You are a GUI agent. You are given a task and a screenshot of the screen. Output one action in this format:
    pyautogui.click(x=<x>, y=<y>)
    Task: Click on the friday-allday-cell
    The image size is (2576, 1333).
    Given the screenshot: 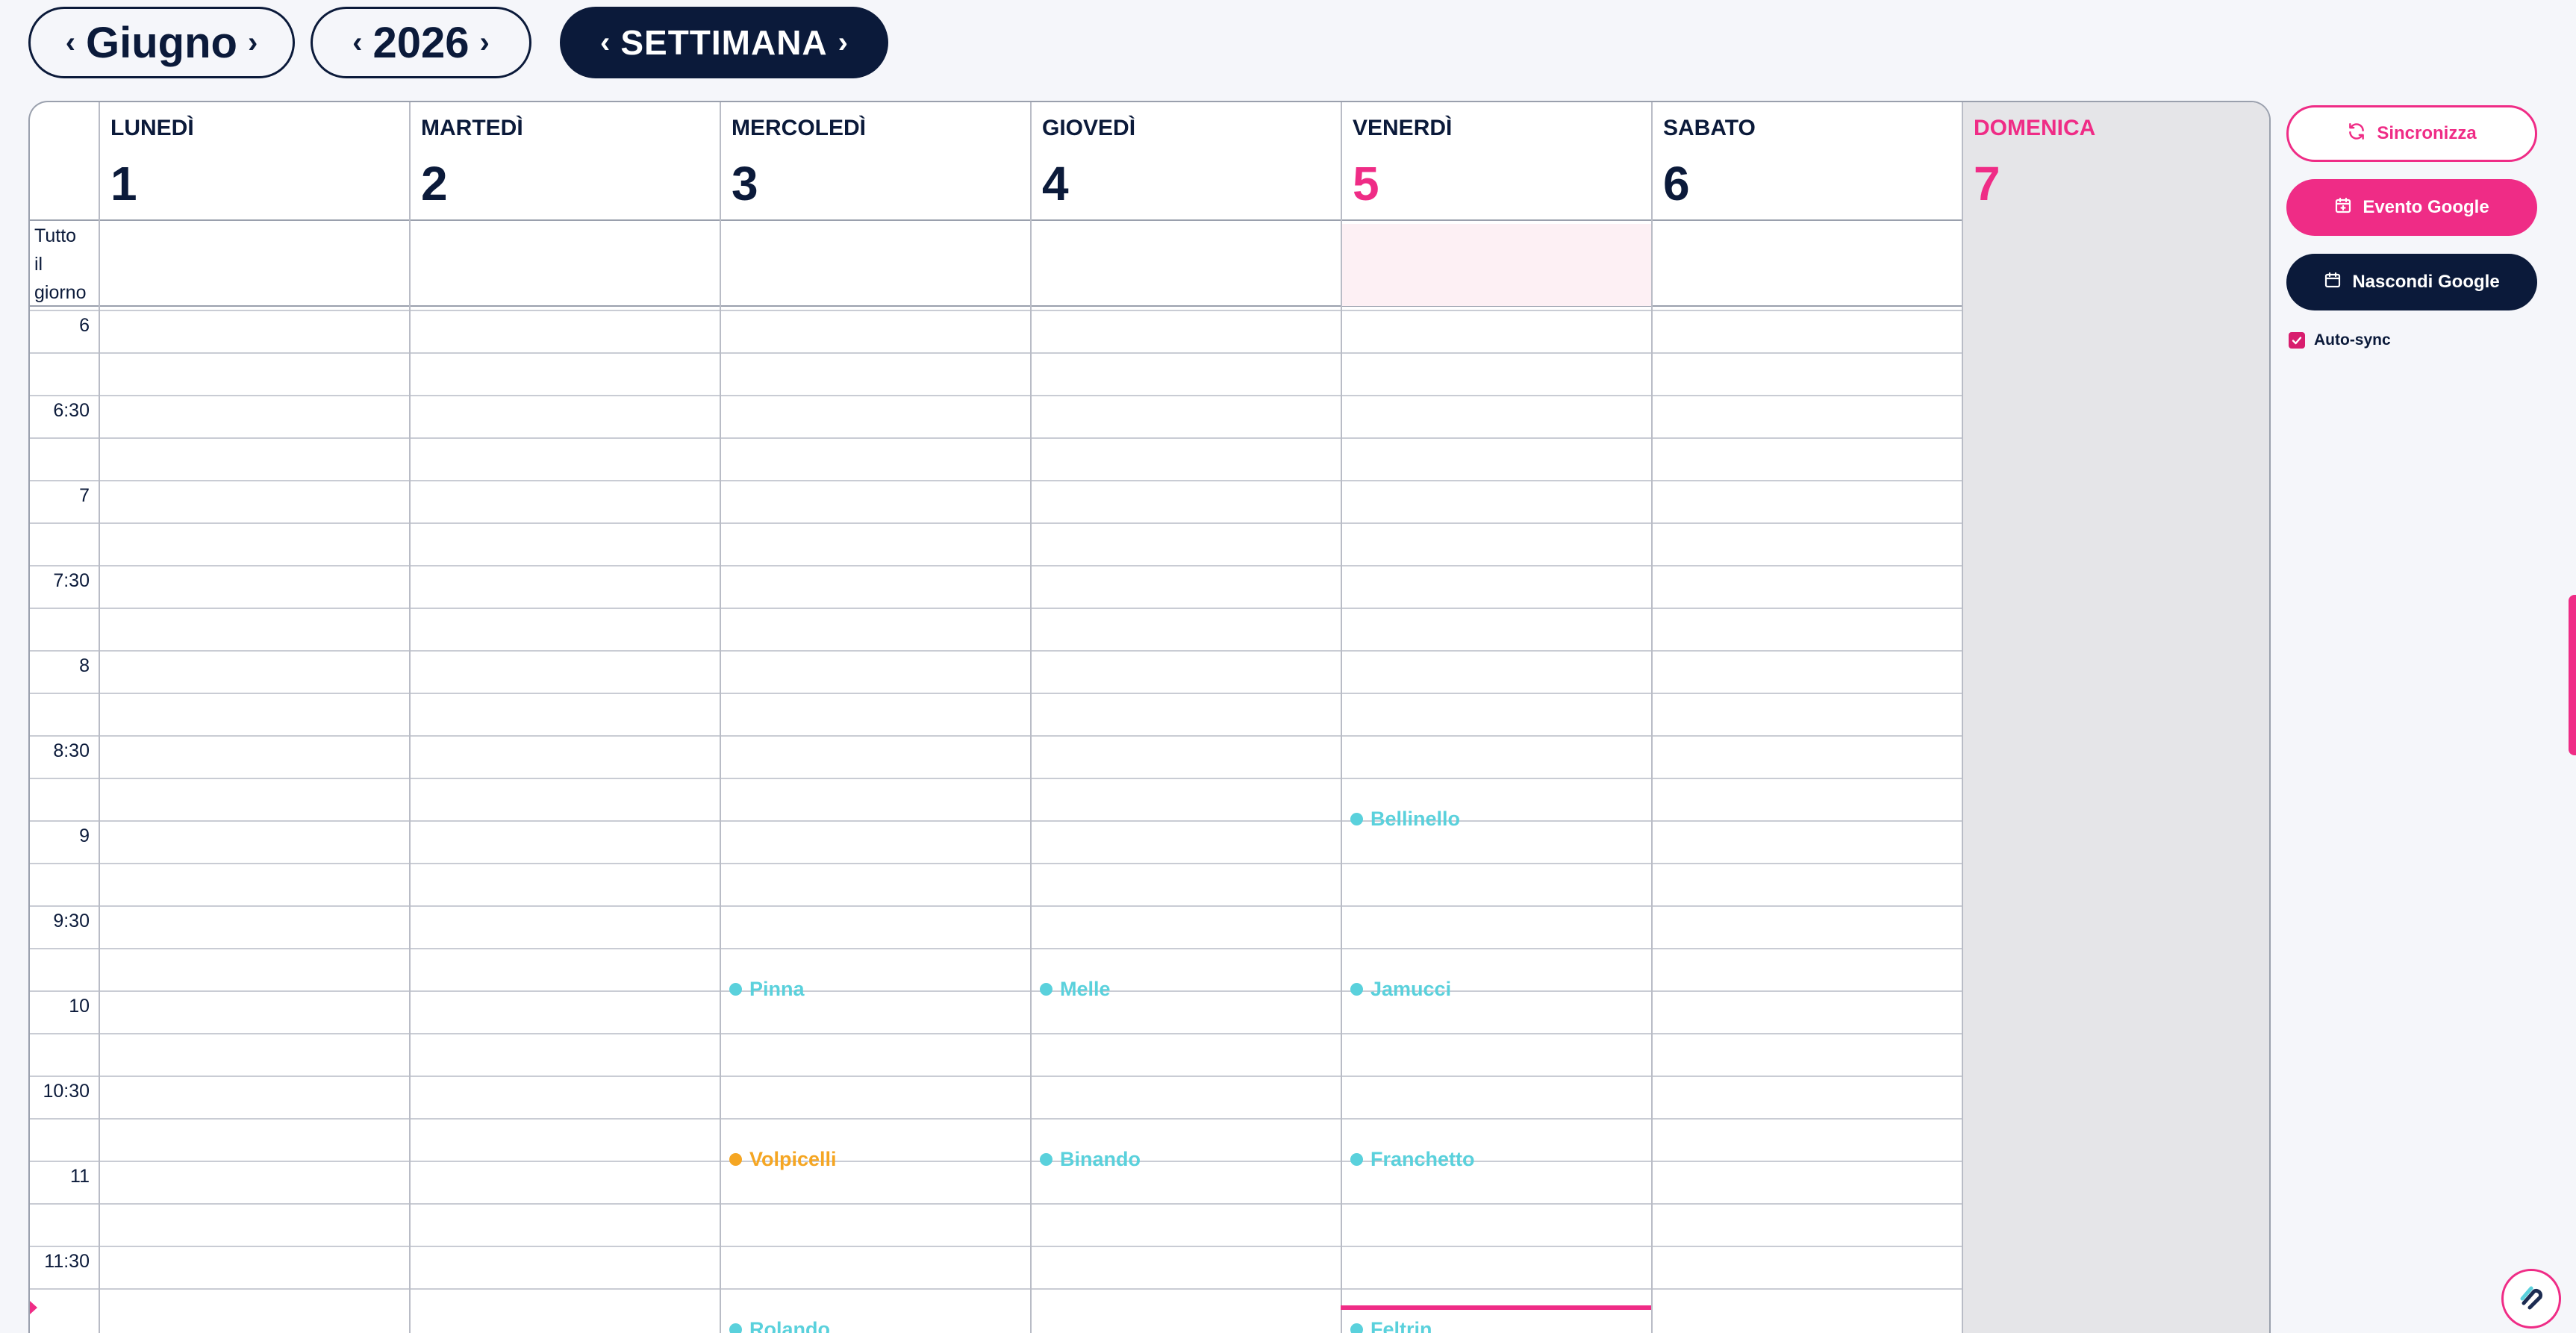 What is the action you would take?
    pyautogui.click(x=1496, y=265)
    